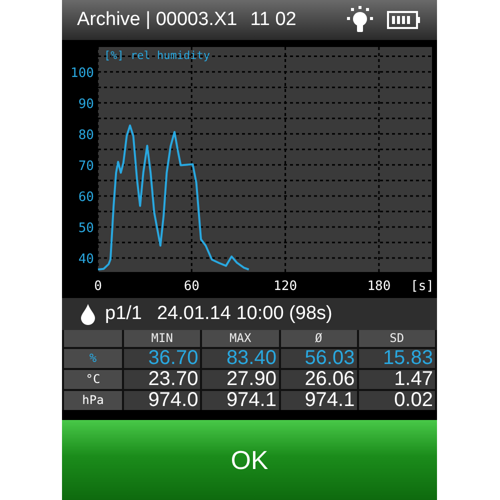  I want to click on value-cell: 0.02, so click(396, 400).